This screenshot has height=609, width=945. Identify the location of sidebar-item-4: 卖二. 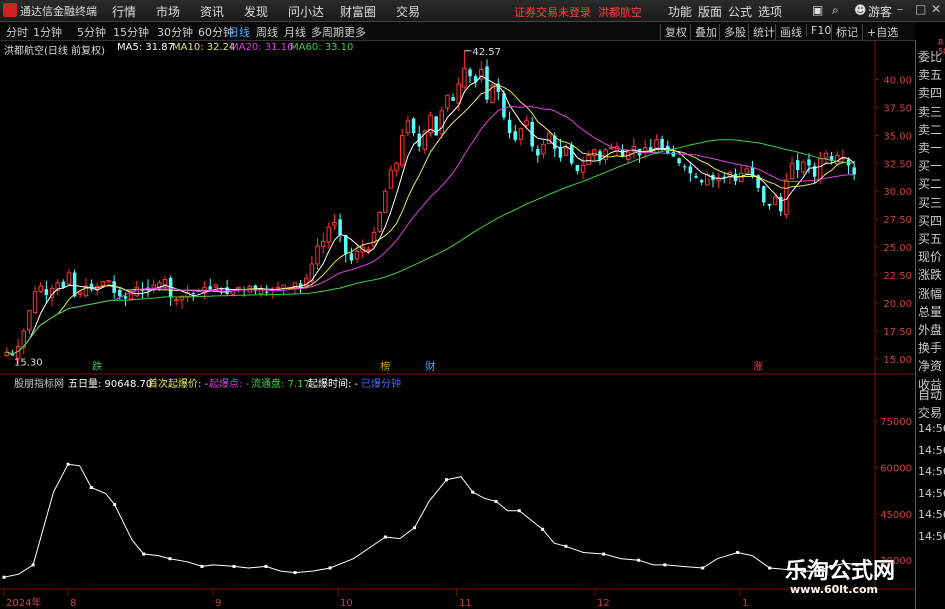
(930, 129).